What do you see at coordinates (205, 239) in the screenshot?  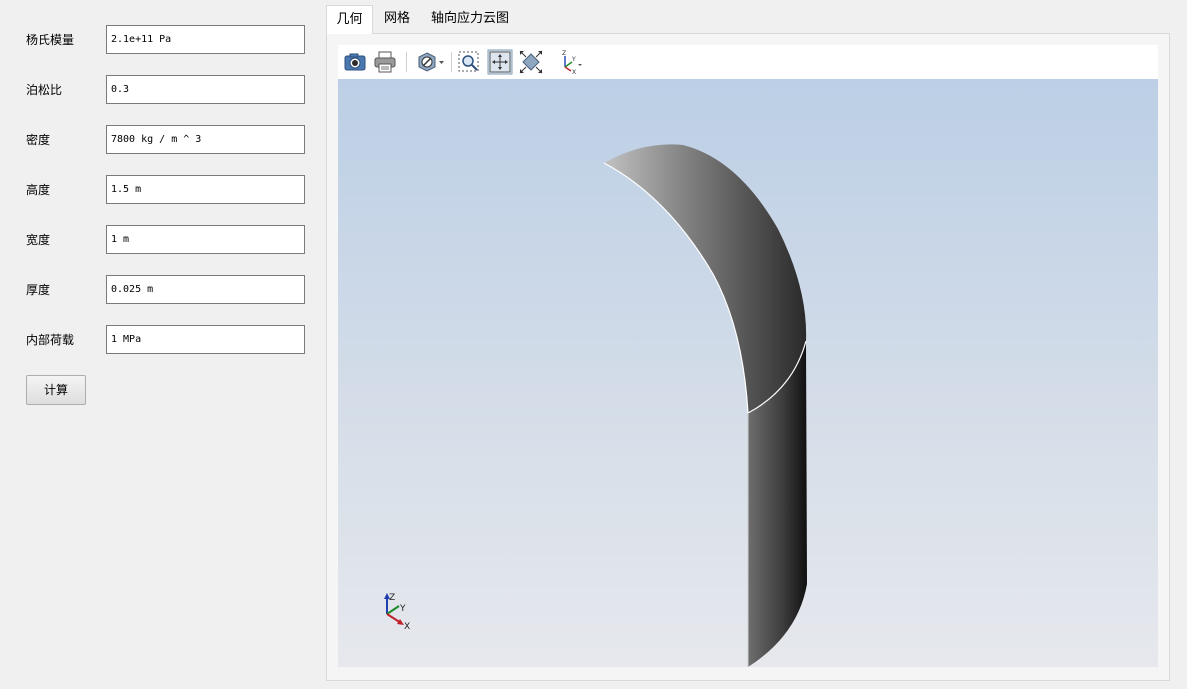 I see `width-input: 1 m` at bounding box center [205, 239].